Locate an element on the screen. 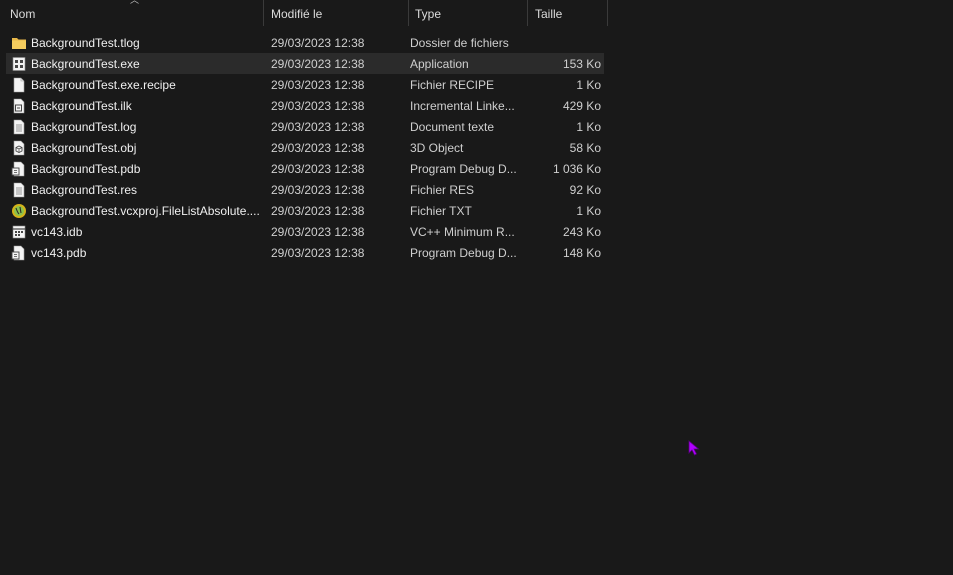  file-name-cell: BackgroundTest.exe.recipe is located at coordinates (135, 85).